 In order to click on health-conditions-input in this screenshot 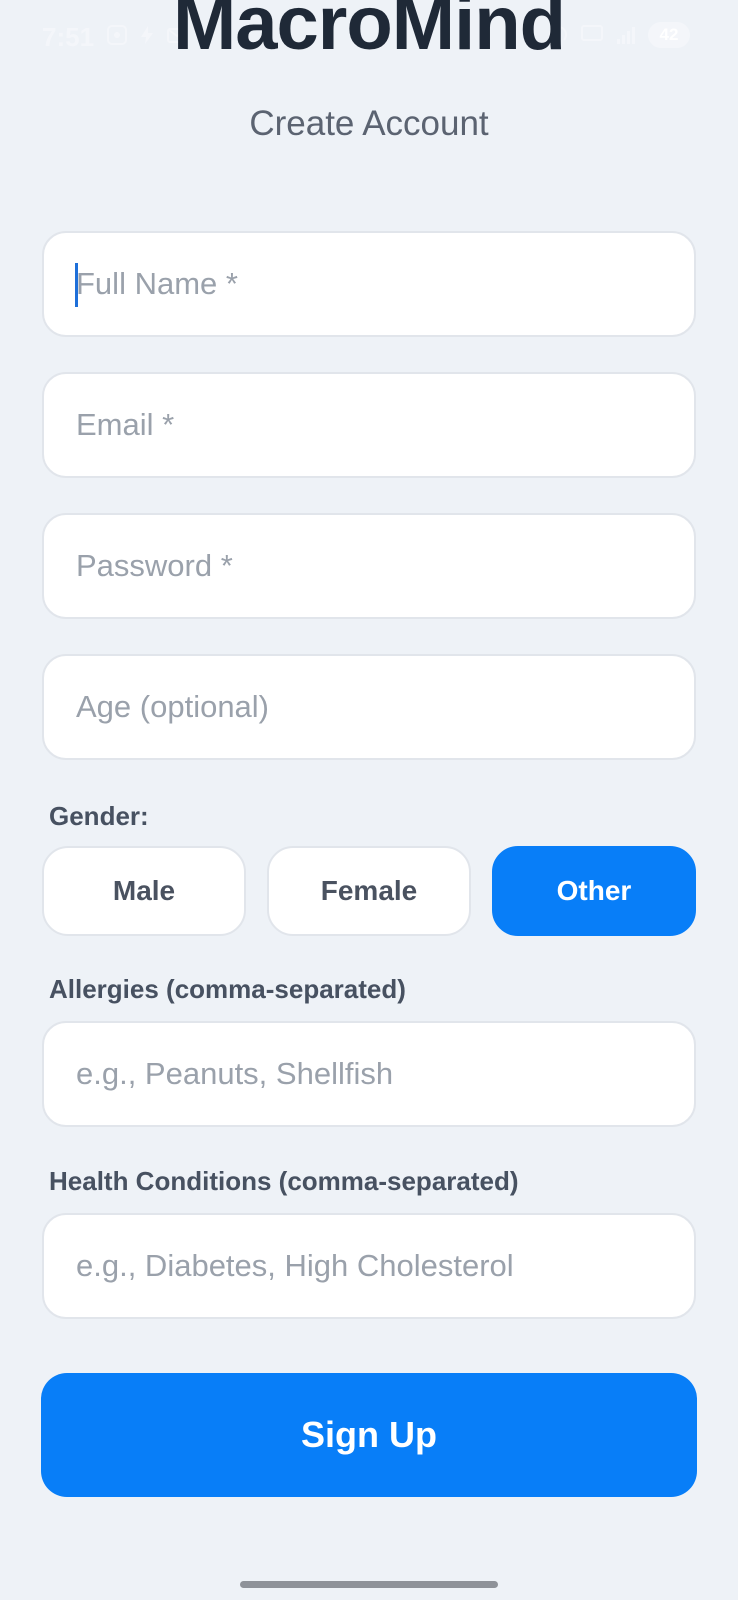, I will do `click(369, 1266)`.